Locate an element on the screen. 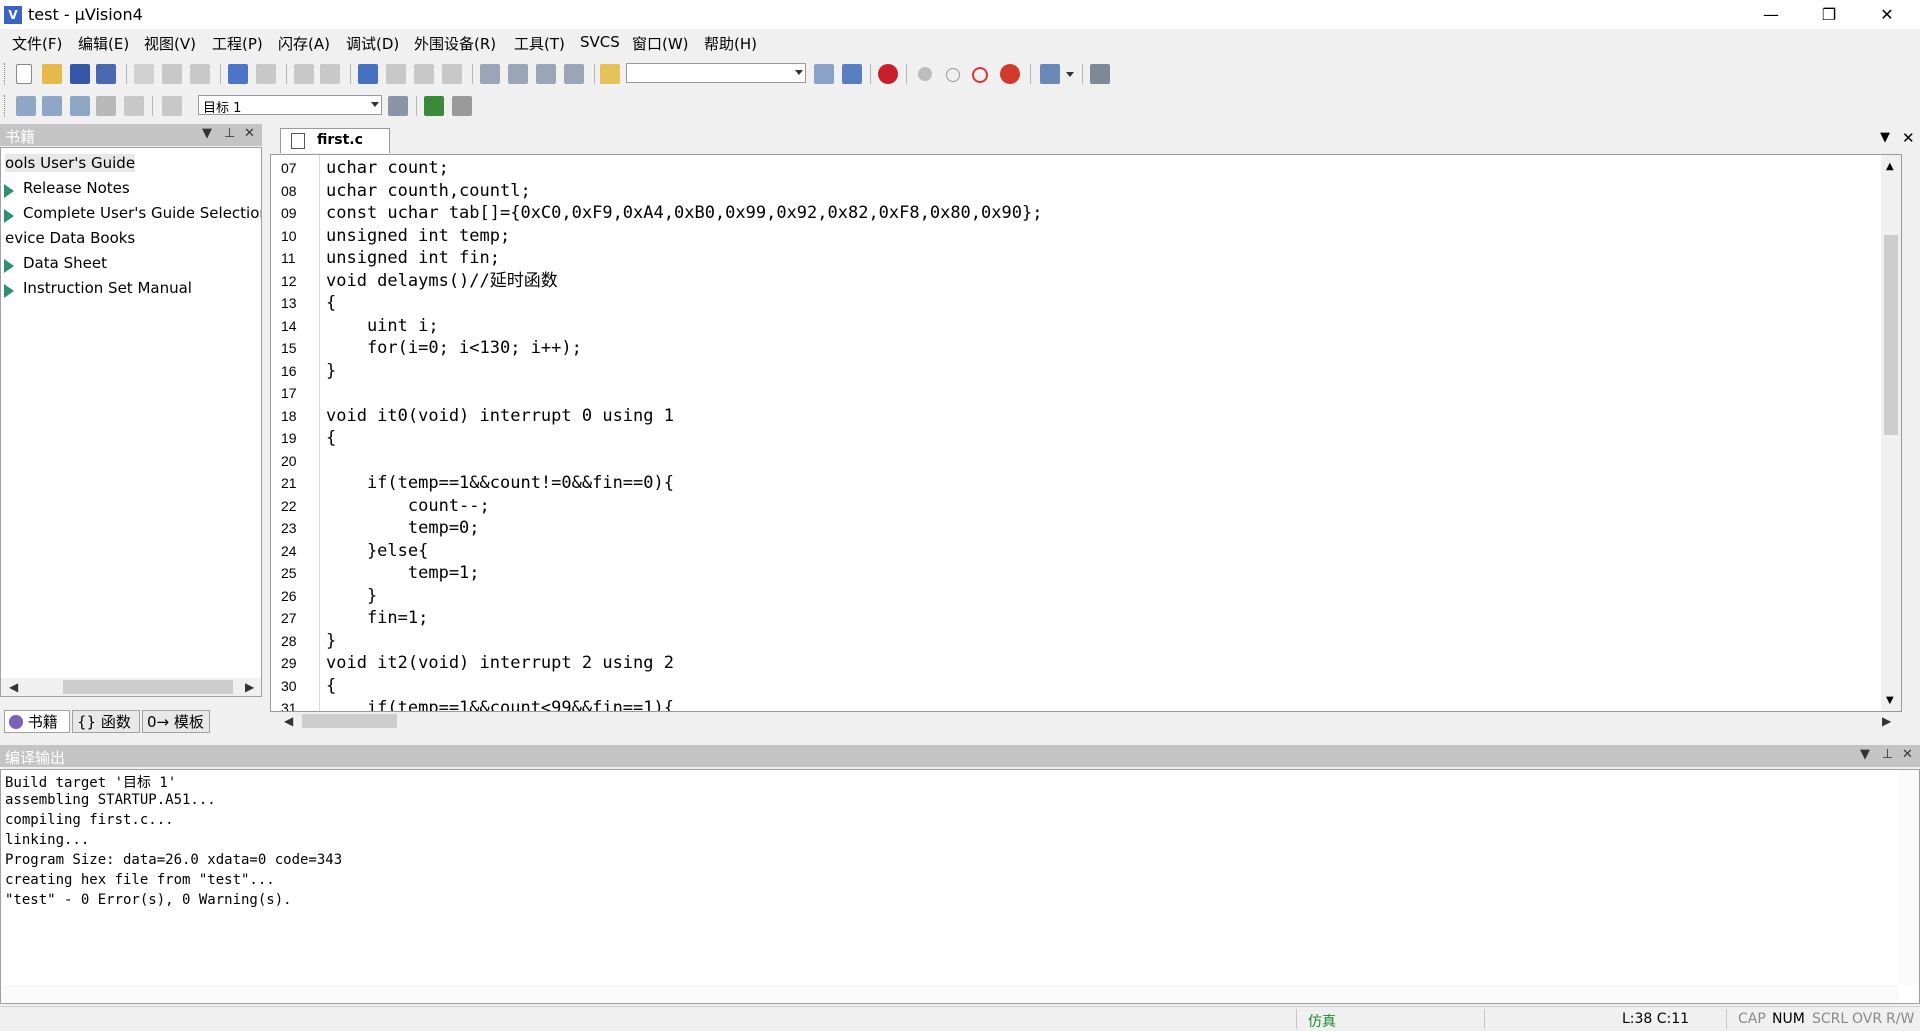 The width and height of the screenshot is (1920, 1031). menu-flash: 闪存(A) is located at coordinates (304, 43).